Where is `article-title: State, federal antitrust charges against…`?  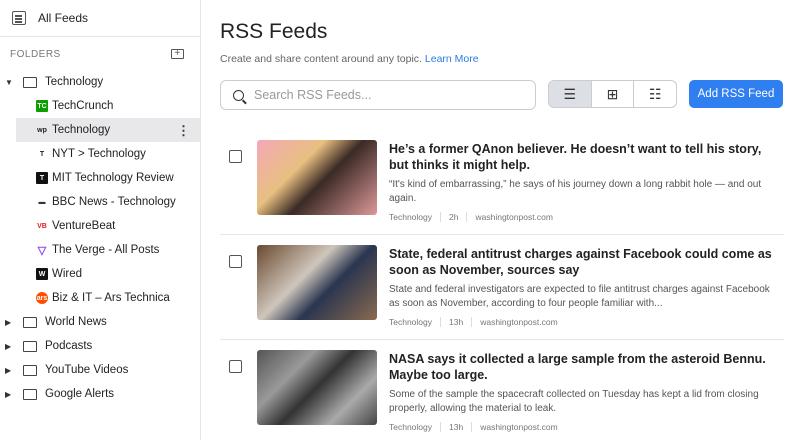
article-title: State, federal antitrust charges against… is located at coordinates (581, 262).